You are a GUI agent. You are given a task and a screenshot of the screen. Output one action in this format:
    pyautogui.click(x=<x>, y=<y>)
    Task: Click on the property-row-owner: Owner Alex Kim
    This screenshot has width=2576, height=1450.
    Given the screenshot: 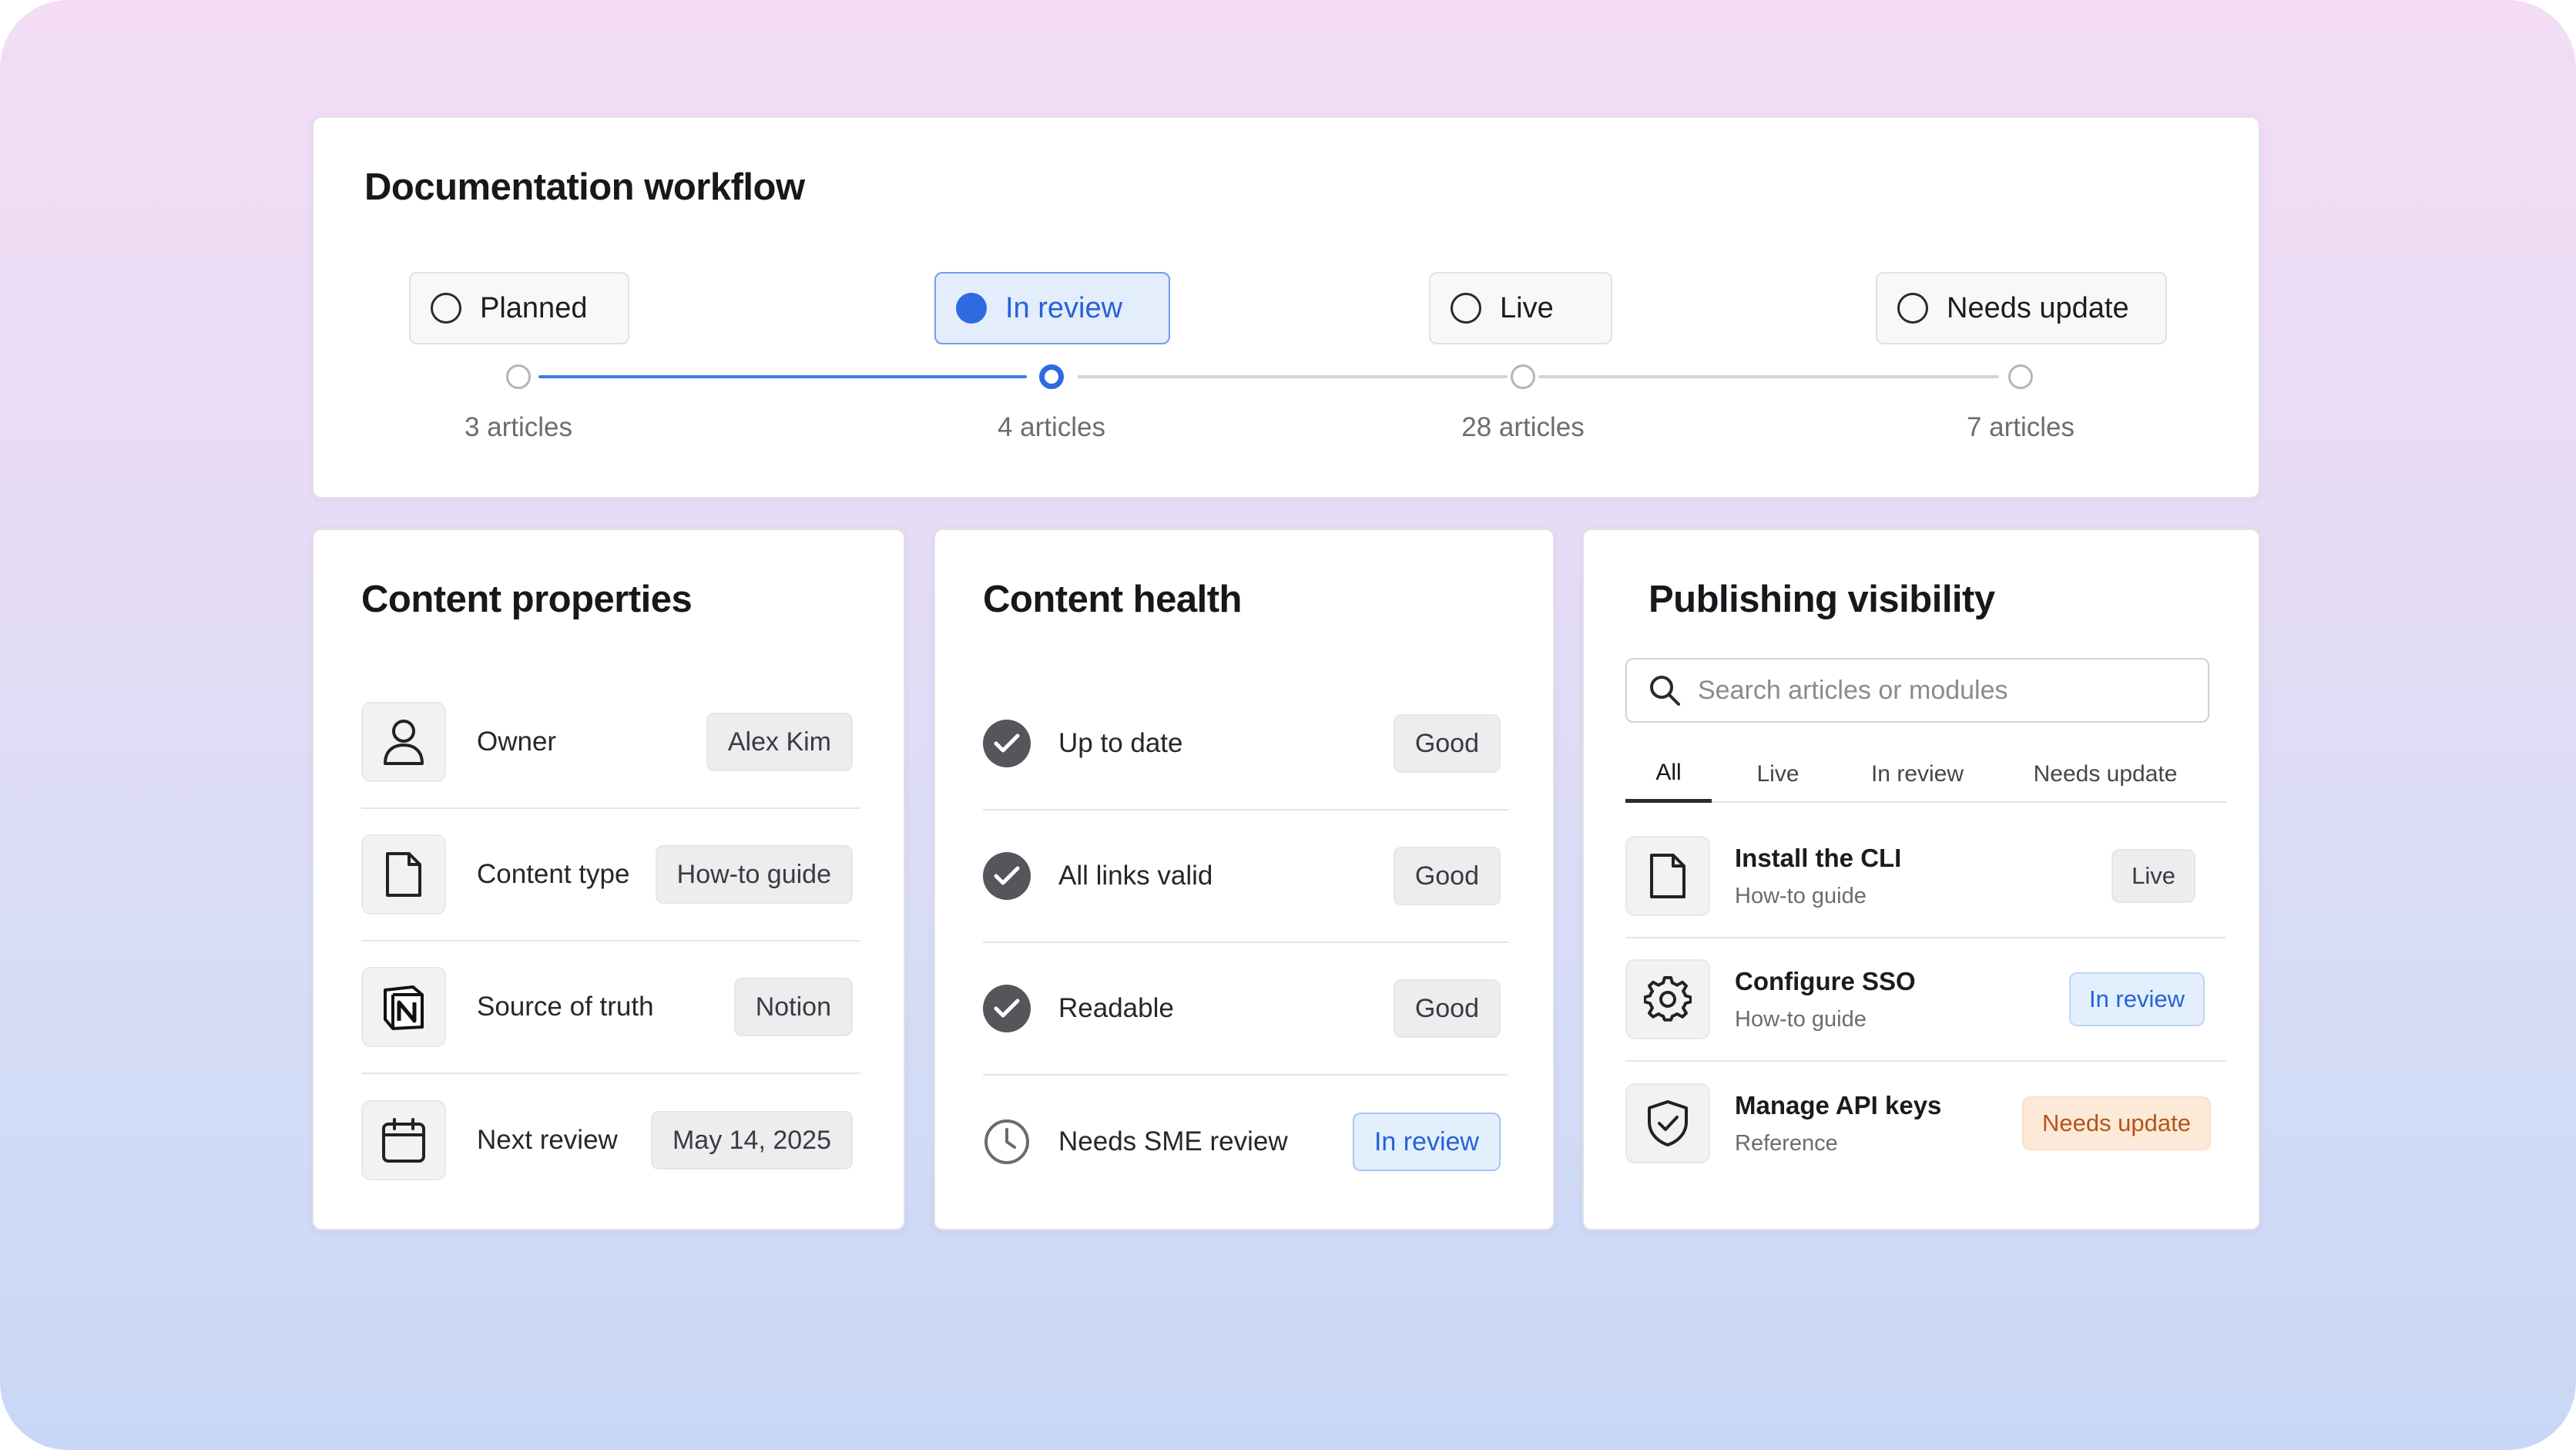 What is the action you would take?
    pyautogui.click(x=610, y=742)
    